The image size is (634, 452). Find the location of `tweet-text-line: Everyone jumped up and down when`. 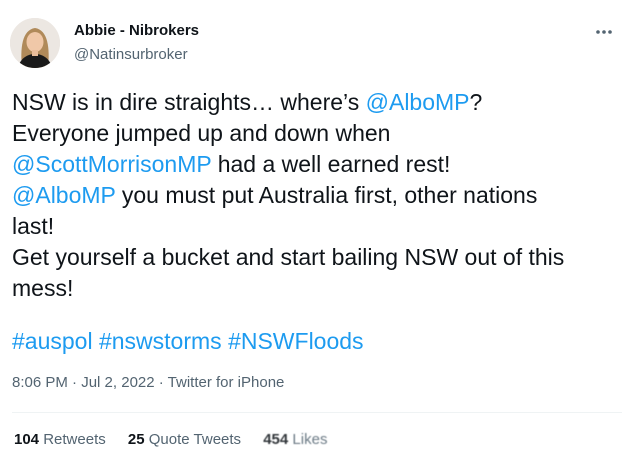

tweet-text-line: Everyone jumped up and down when is located at coordinates (314, 133).